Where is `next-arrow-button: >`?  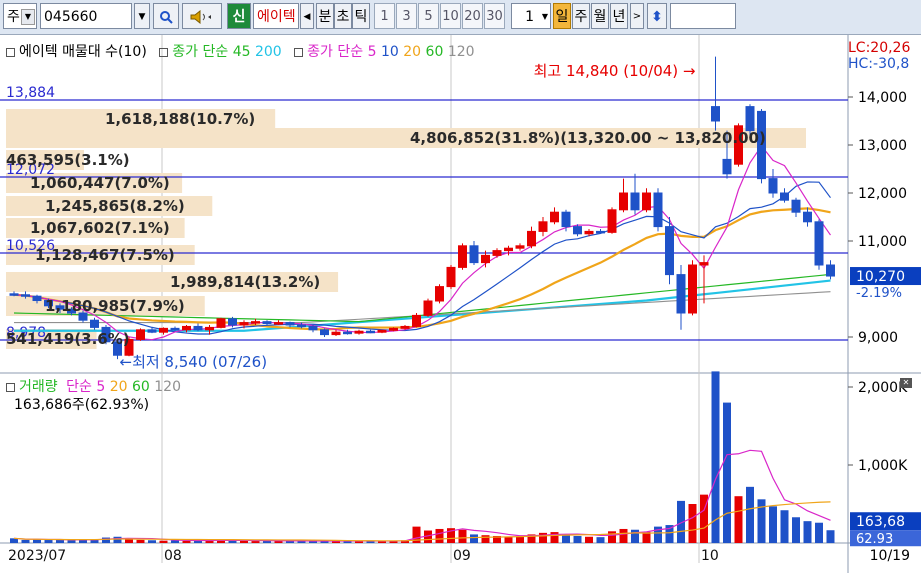 next-arrow-button: > is located at coordinates (637, 16).